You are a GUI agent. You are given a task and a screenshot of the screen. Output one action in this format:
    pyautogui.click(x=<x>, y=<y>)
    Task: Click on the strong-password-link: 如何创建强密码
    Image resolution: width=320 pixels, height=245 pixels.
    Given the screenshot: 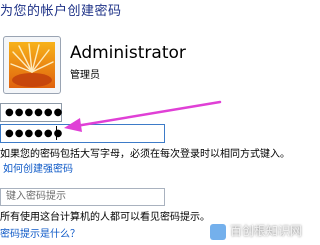 What is the action you would take?
    pyautogui.click(x=38, y=167)
    